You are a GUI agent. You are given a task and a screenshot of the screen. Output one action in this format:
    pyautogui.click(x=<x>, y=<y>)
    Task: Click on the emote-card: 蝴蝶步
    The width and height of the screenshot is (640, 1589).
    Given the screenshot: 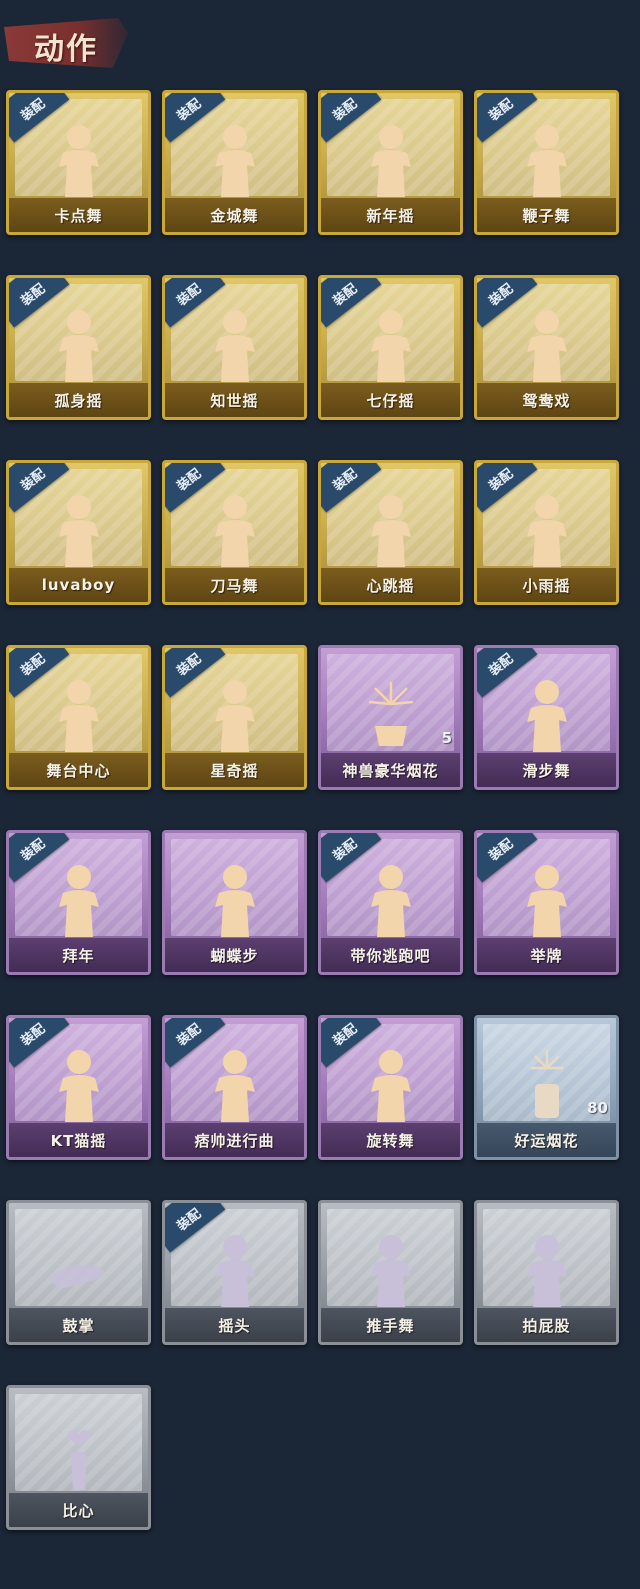 What is the action you would take?
    pyautogui.click(x=234, y=902)
    